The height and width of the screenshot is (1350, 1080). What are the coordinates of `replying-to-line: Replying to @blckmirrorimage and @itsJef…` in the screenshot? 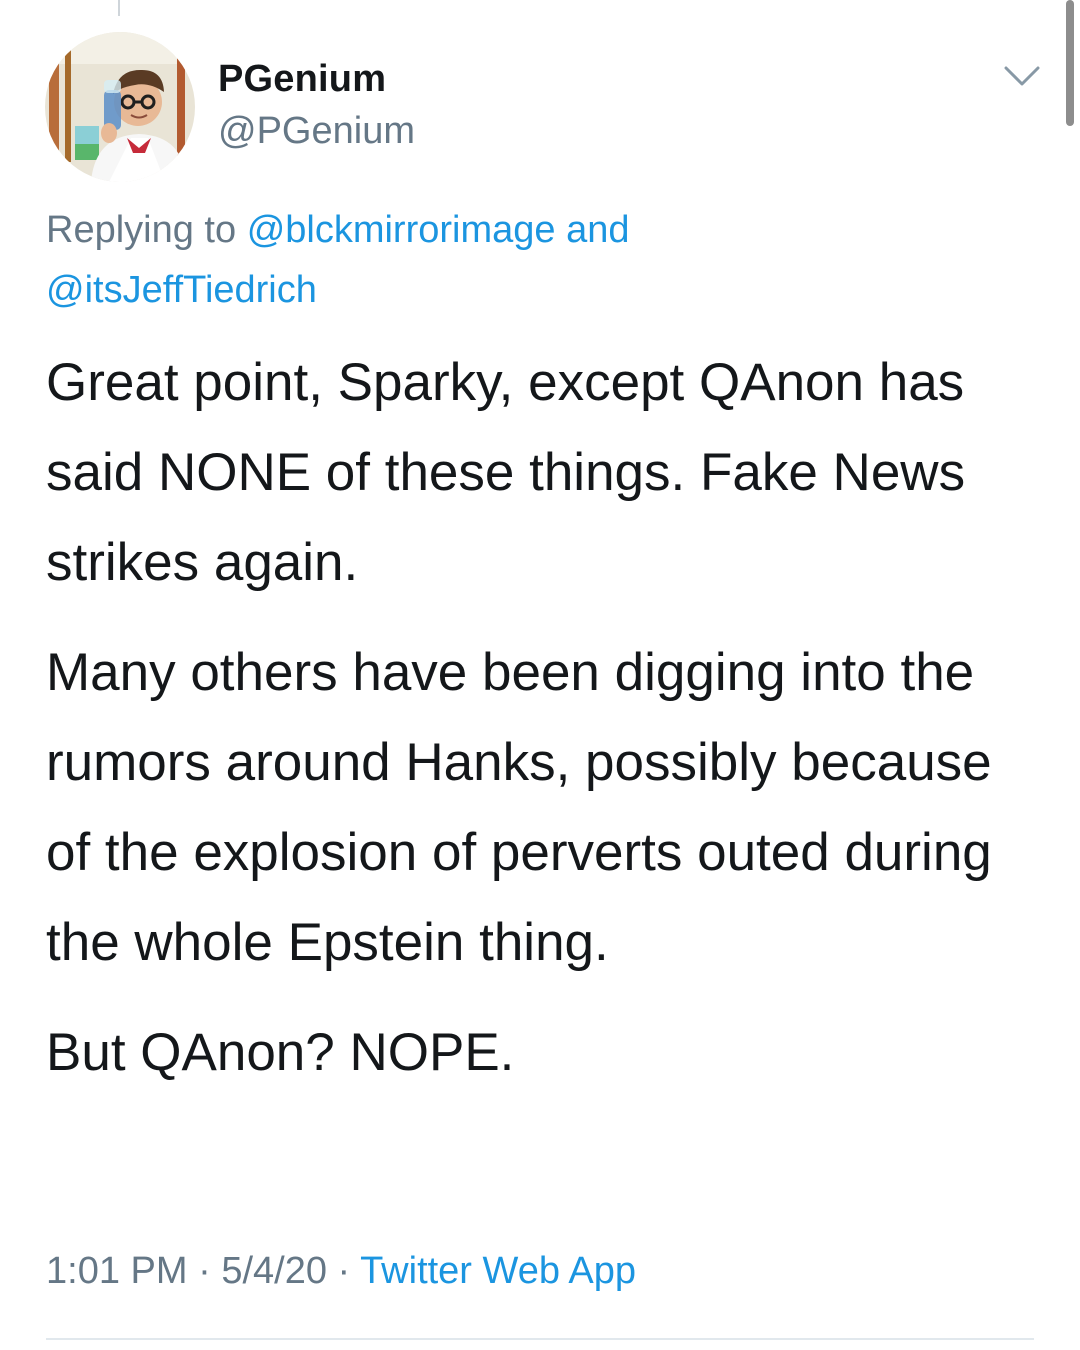 It's located at (416, 260).